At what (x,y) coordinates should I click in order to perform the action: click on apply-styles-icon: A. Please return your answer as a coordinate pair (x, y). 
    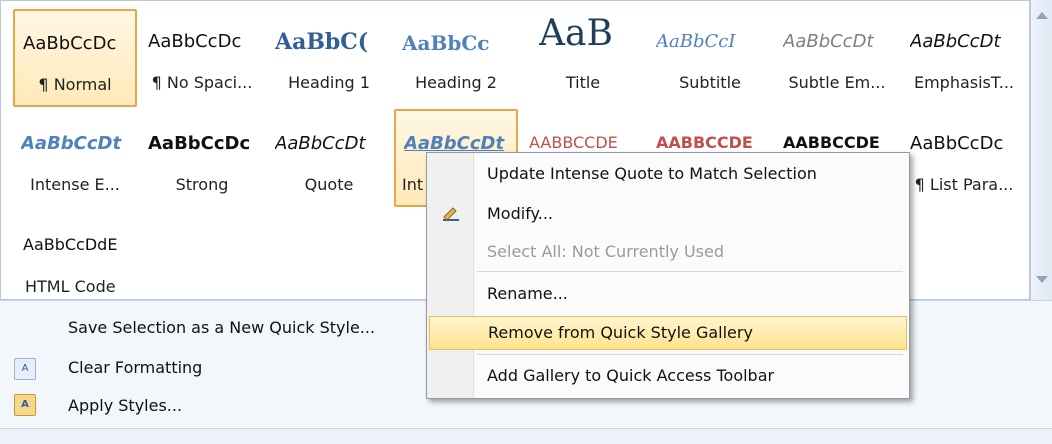
    Looking at the image, I should click on (25, 405).